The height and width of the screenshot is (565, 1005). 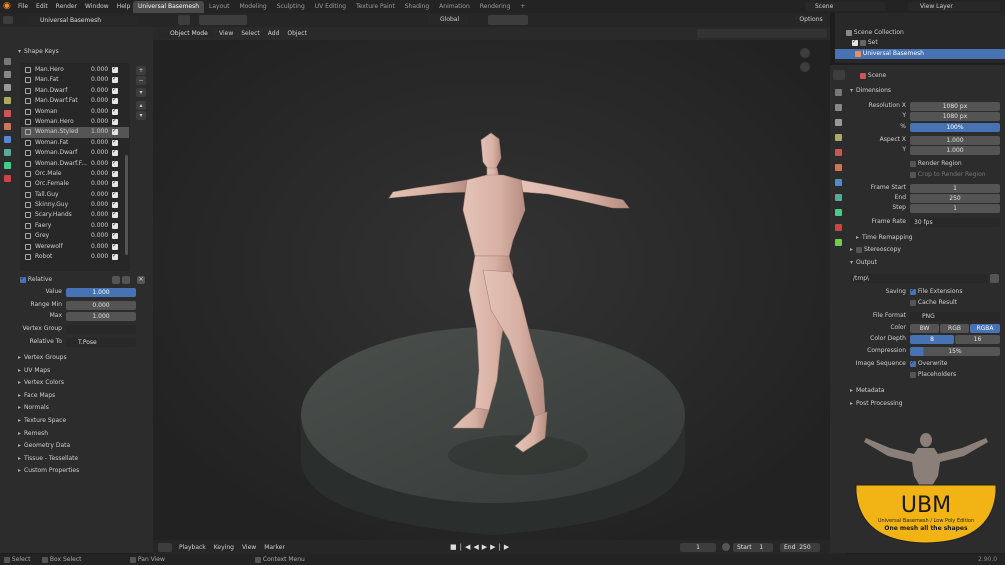 I want to click on pan-gizmo-icon, so click(x=805, y=67).